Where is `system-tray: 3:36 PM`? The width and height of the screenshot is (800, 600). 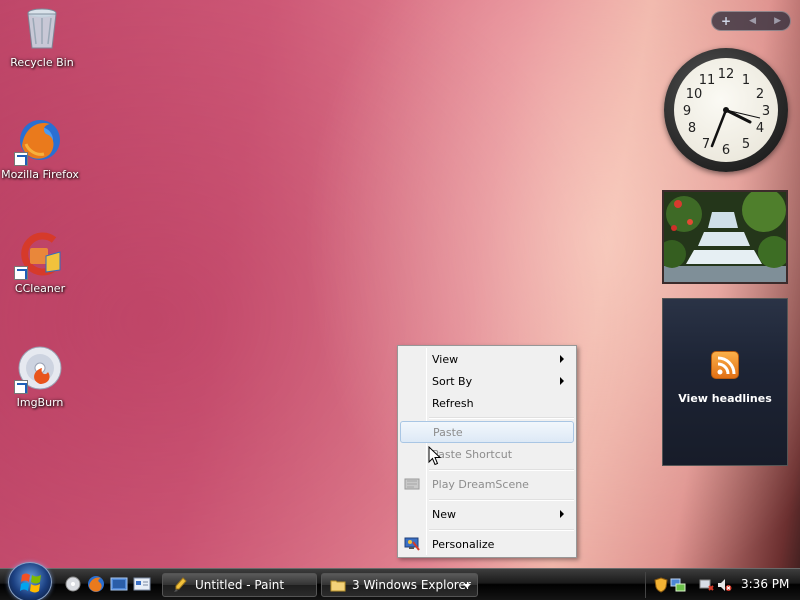 system-tray: 3:36 PM is located at coordinates (722, 585).